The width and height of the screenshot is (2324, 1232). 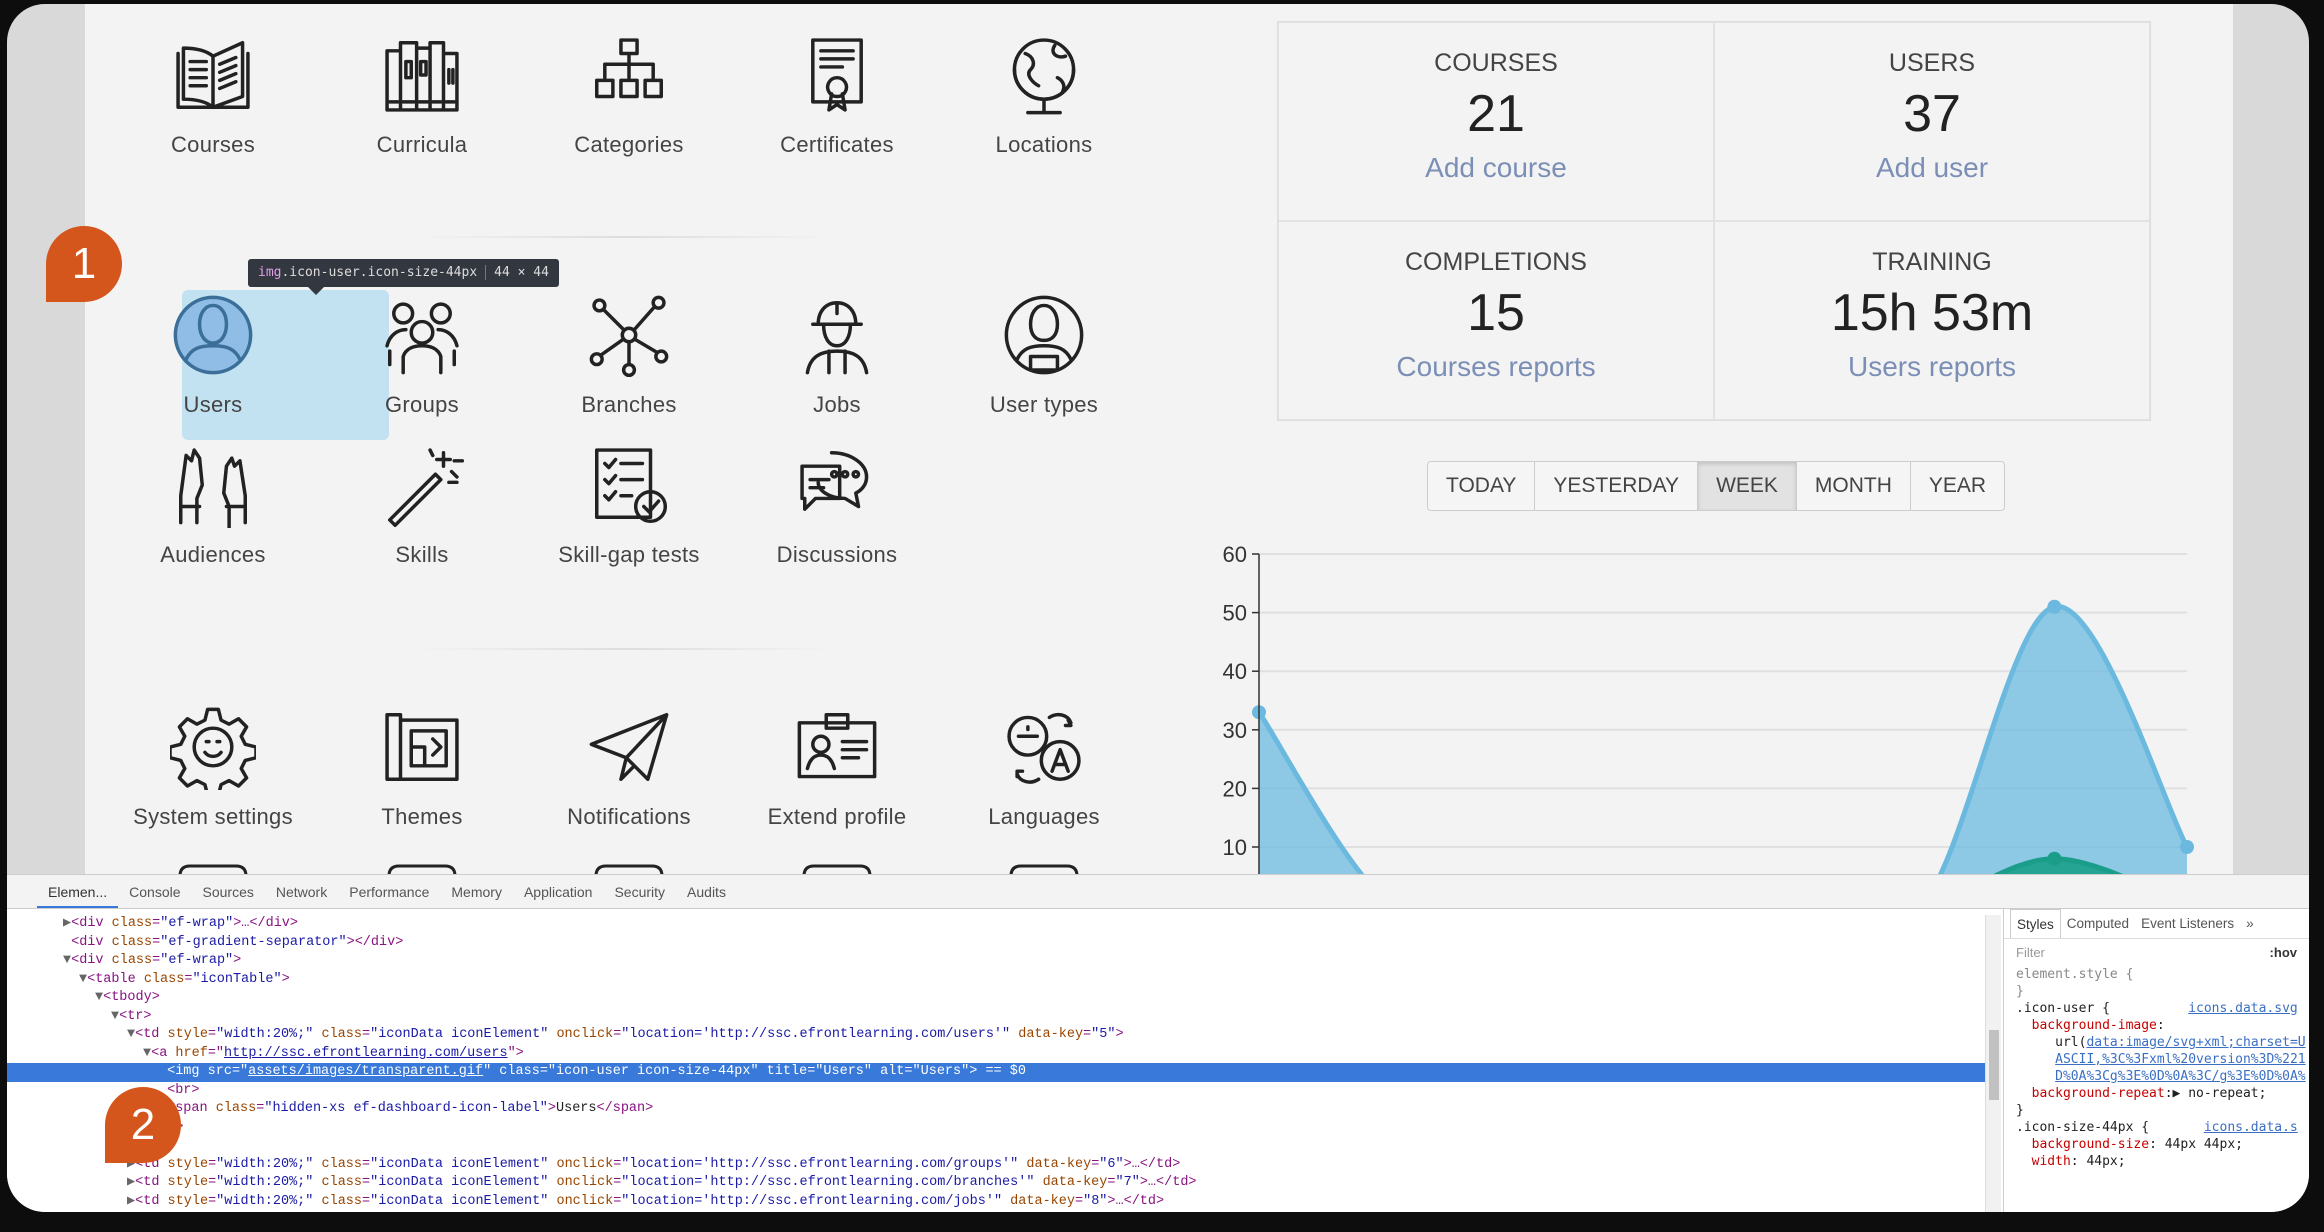 I want to click on dom-node-line: ▼<tr>, so click(x=996, y=1017).